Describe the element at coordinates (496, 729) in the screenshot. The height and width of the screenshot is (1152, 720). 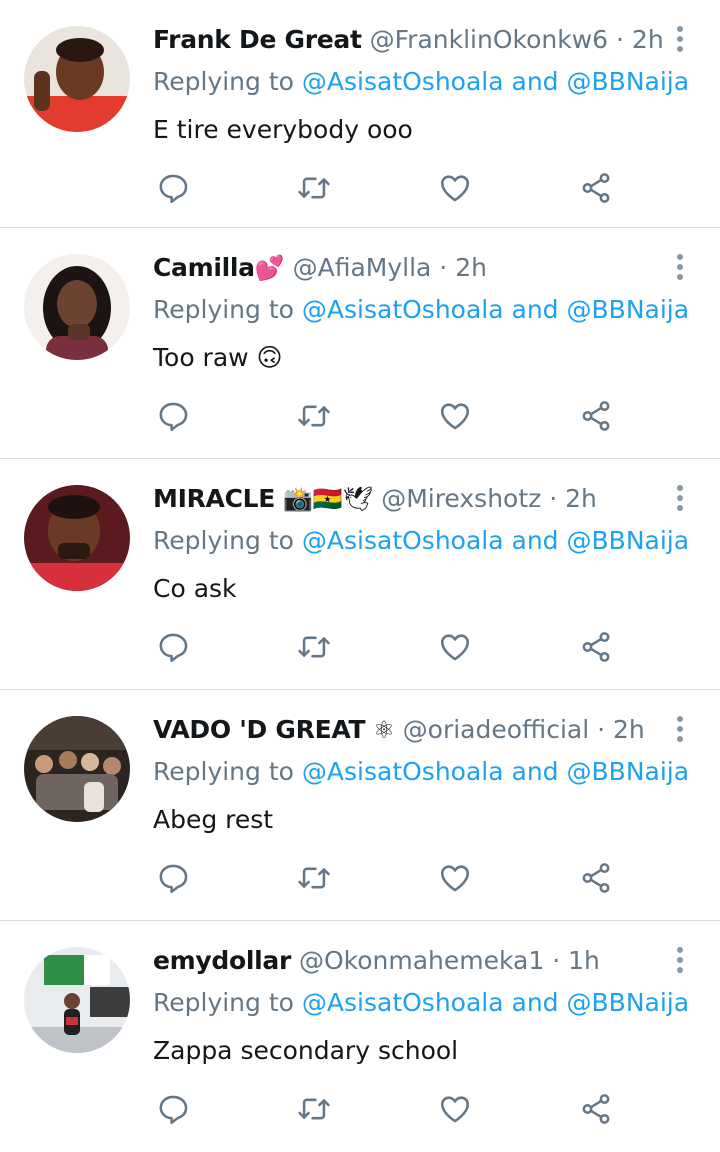
I see `user-handle: @oriadeofficial` at that location.